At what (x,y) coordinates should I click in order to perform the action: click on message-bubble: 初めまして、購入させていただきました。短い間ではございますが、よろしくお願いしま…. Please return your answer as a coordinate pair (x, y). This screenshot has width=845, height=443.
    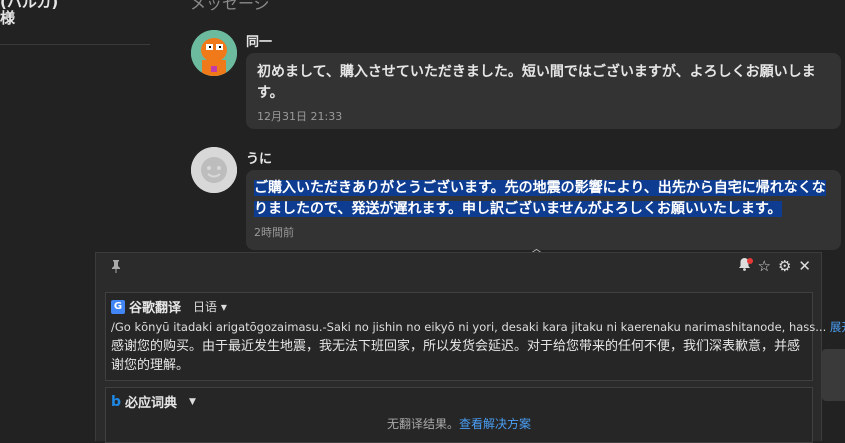
    Looking at the image, I should click on (543, 91).